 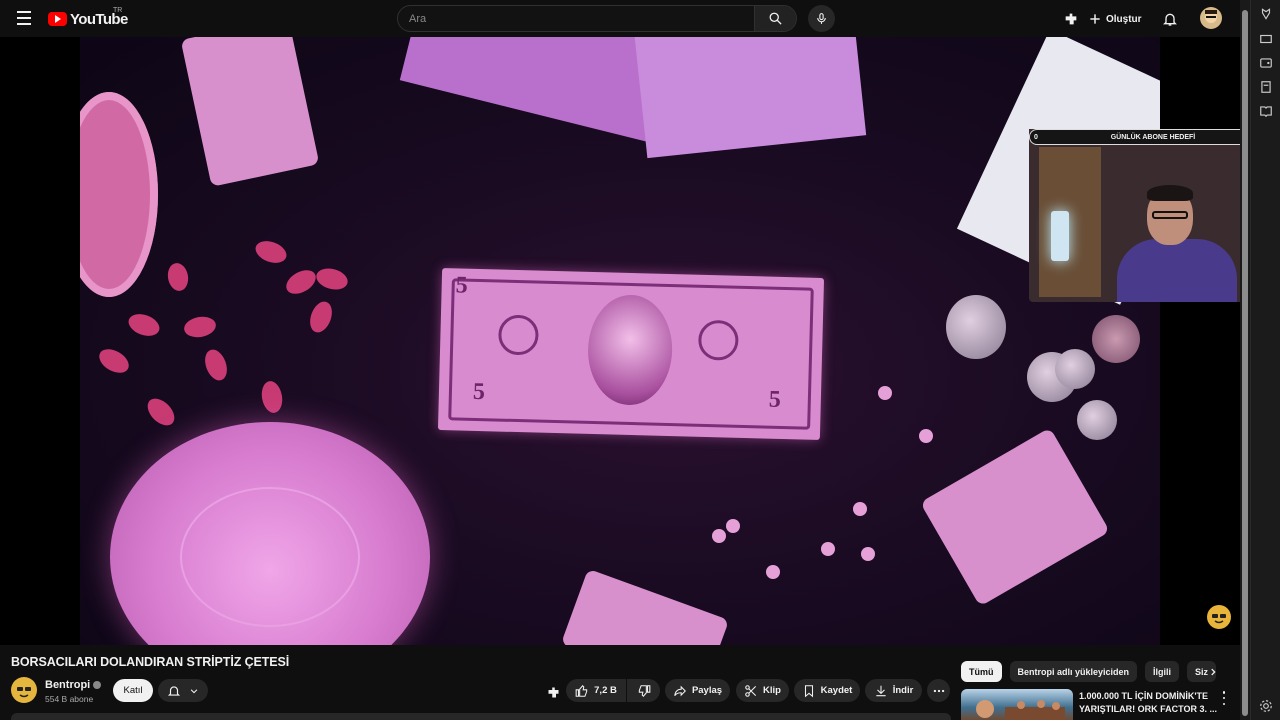 What do you see at coordinates (1266, 39) in the screenshot?
I see `tab-icon` at bounding box center [1266, 39].